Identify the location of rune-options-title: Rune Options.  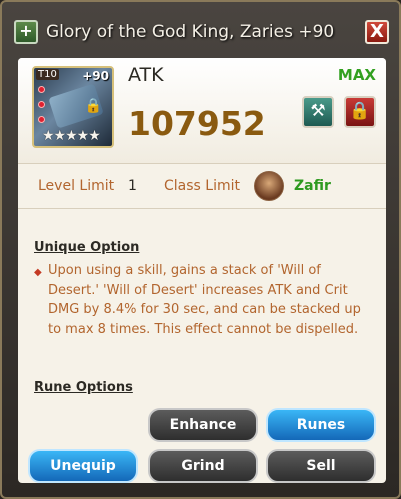
(83, 387).